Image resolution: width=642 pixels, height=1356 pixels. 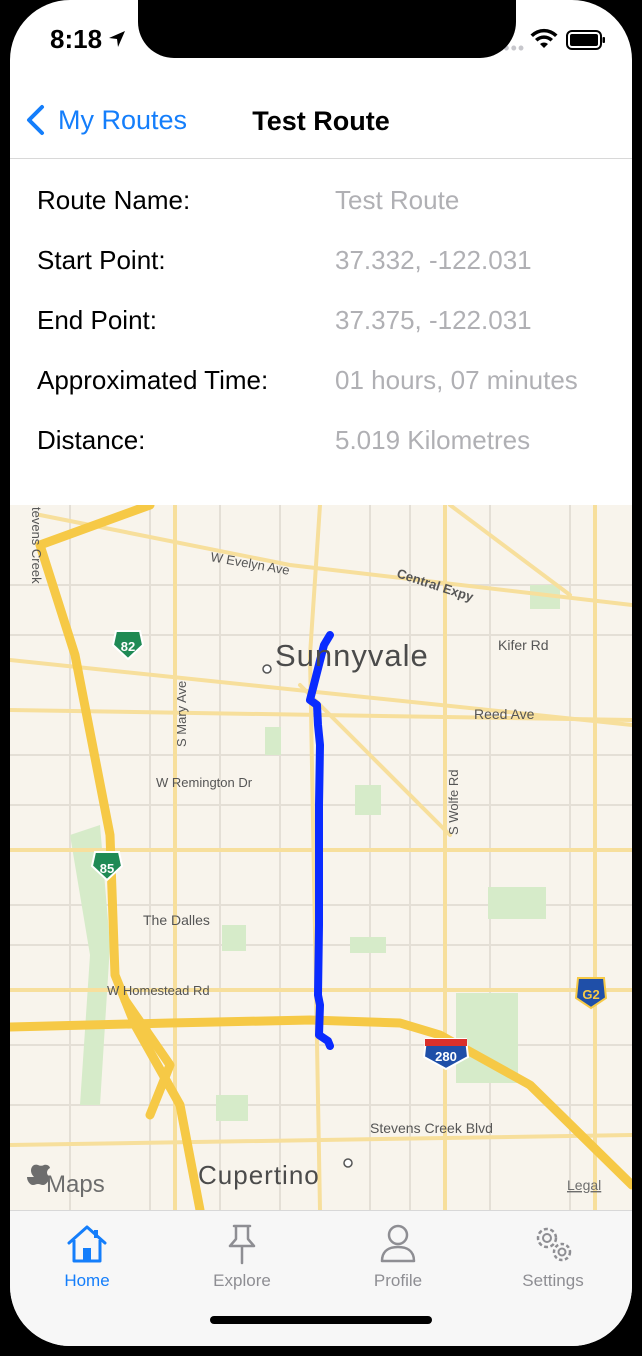 I want to click on tab-bar: Home Explore Profile Settings, so click(x=321, y=1278).